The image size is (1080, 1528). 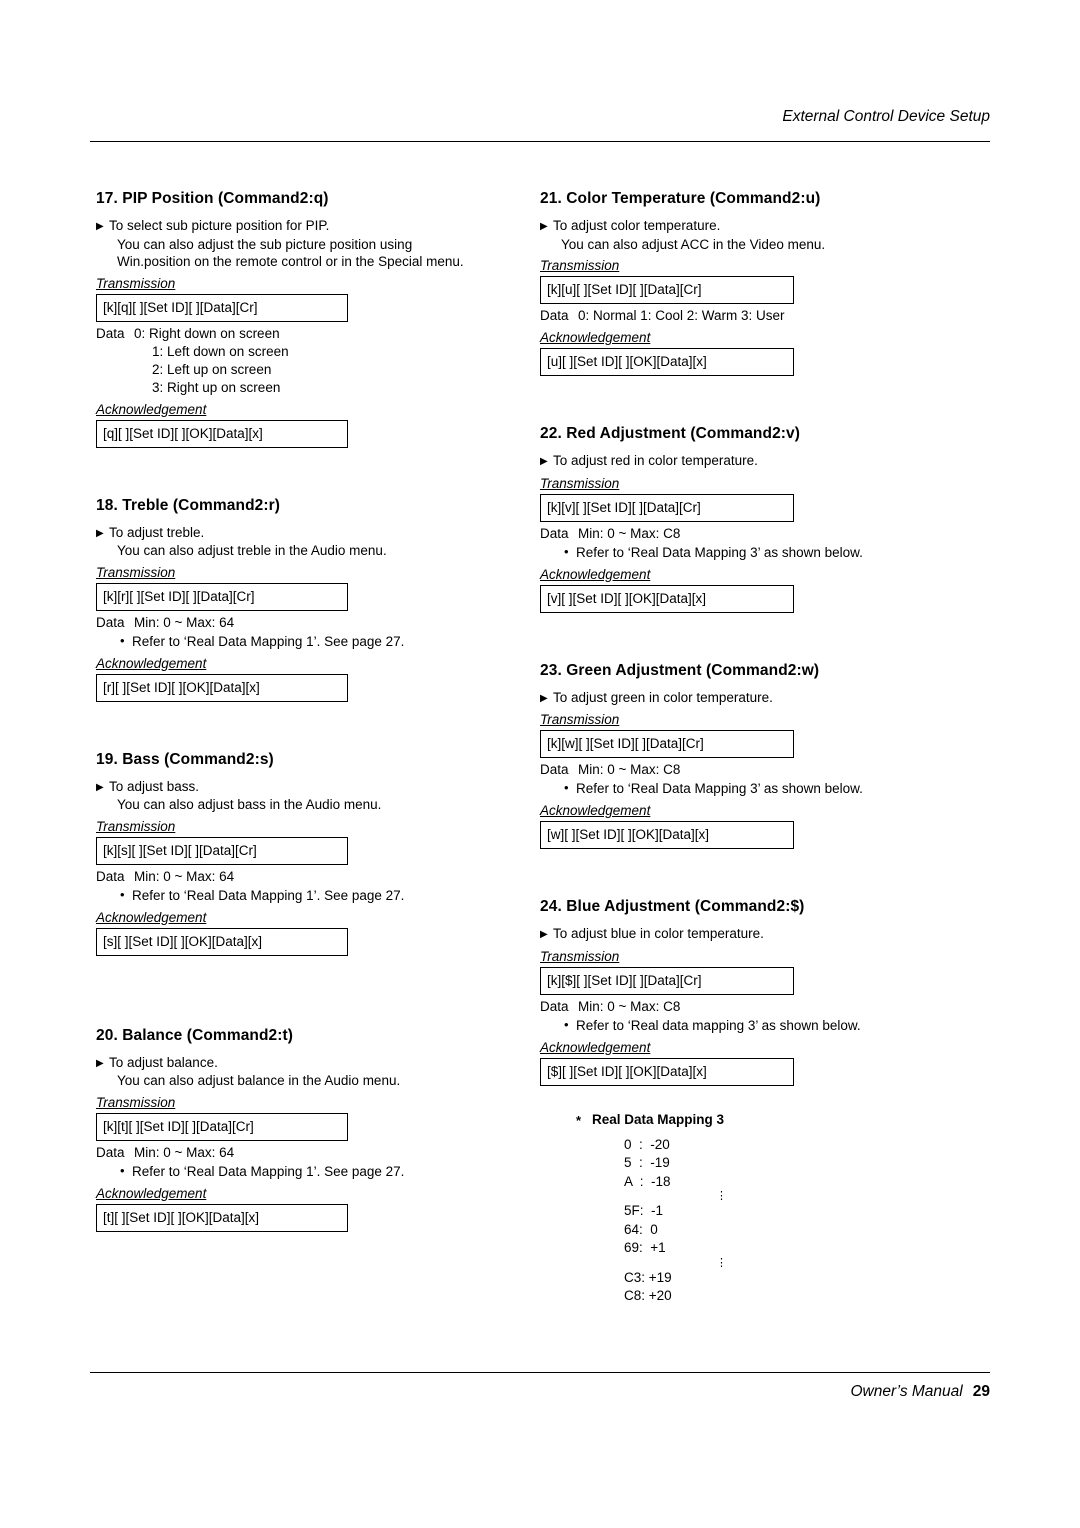 I want to click on transmission-code: [k][w][ ][Set ID][ ][Data][Cr], so click(x=667, y=744).